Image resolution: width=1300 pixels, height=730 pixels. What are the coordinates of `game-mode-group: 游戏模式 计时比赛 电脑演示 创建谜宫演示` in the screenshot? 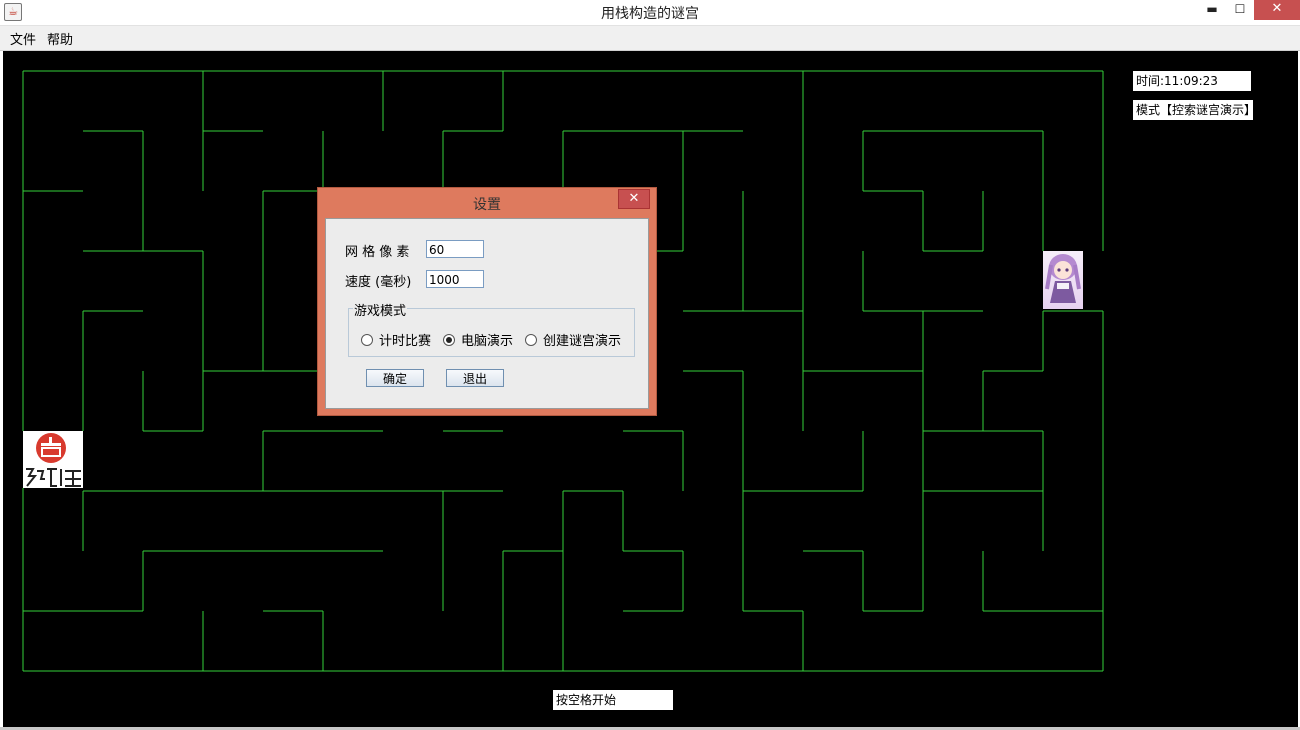 It's located at (491, 328).